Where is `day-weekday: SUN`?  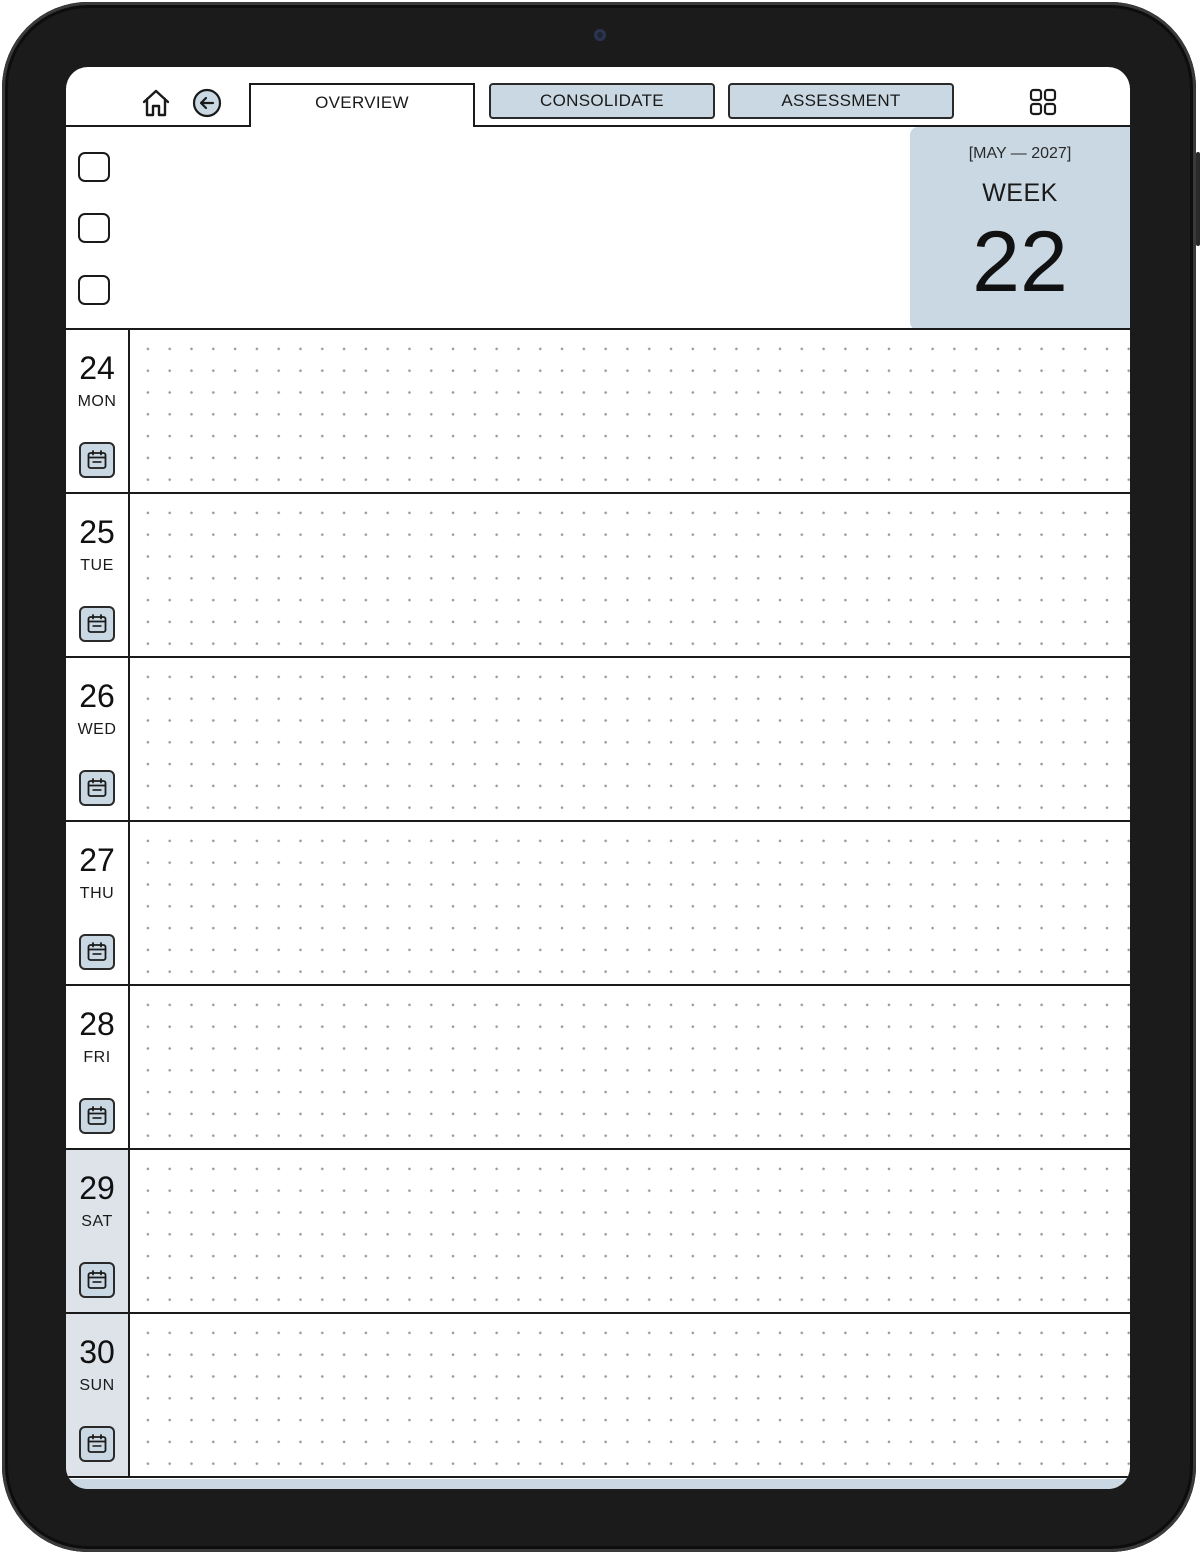
day-weekday: SUN is located at coordinates (97, 1385).